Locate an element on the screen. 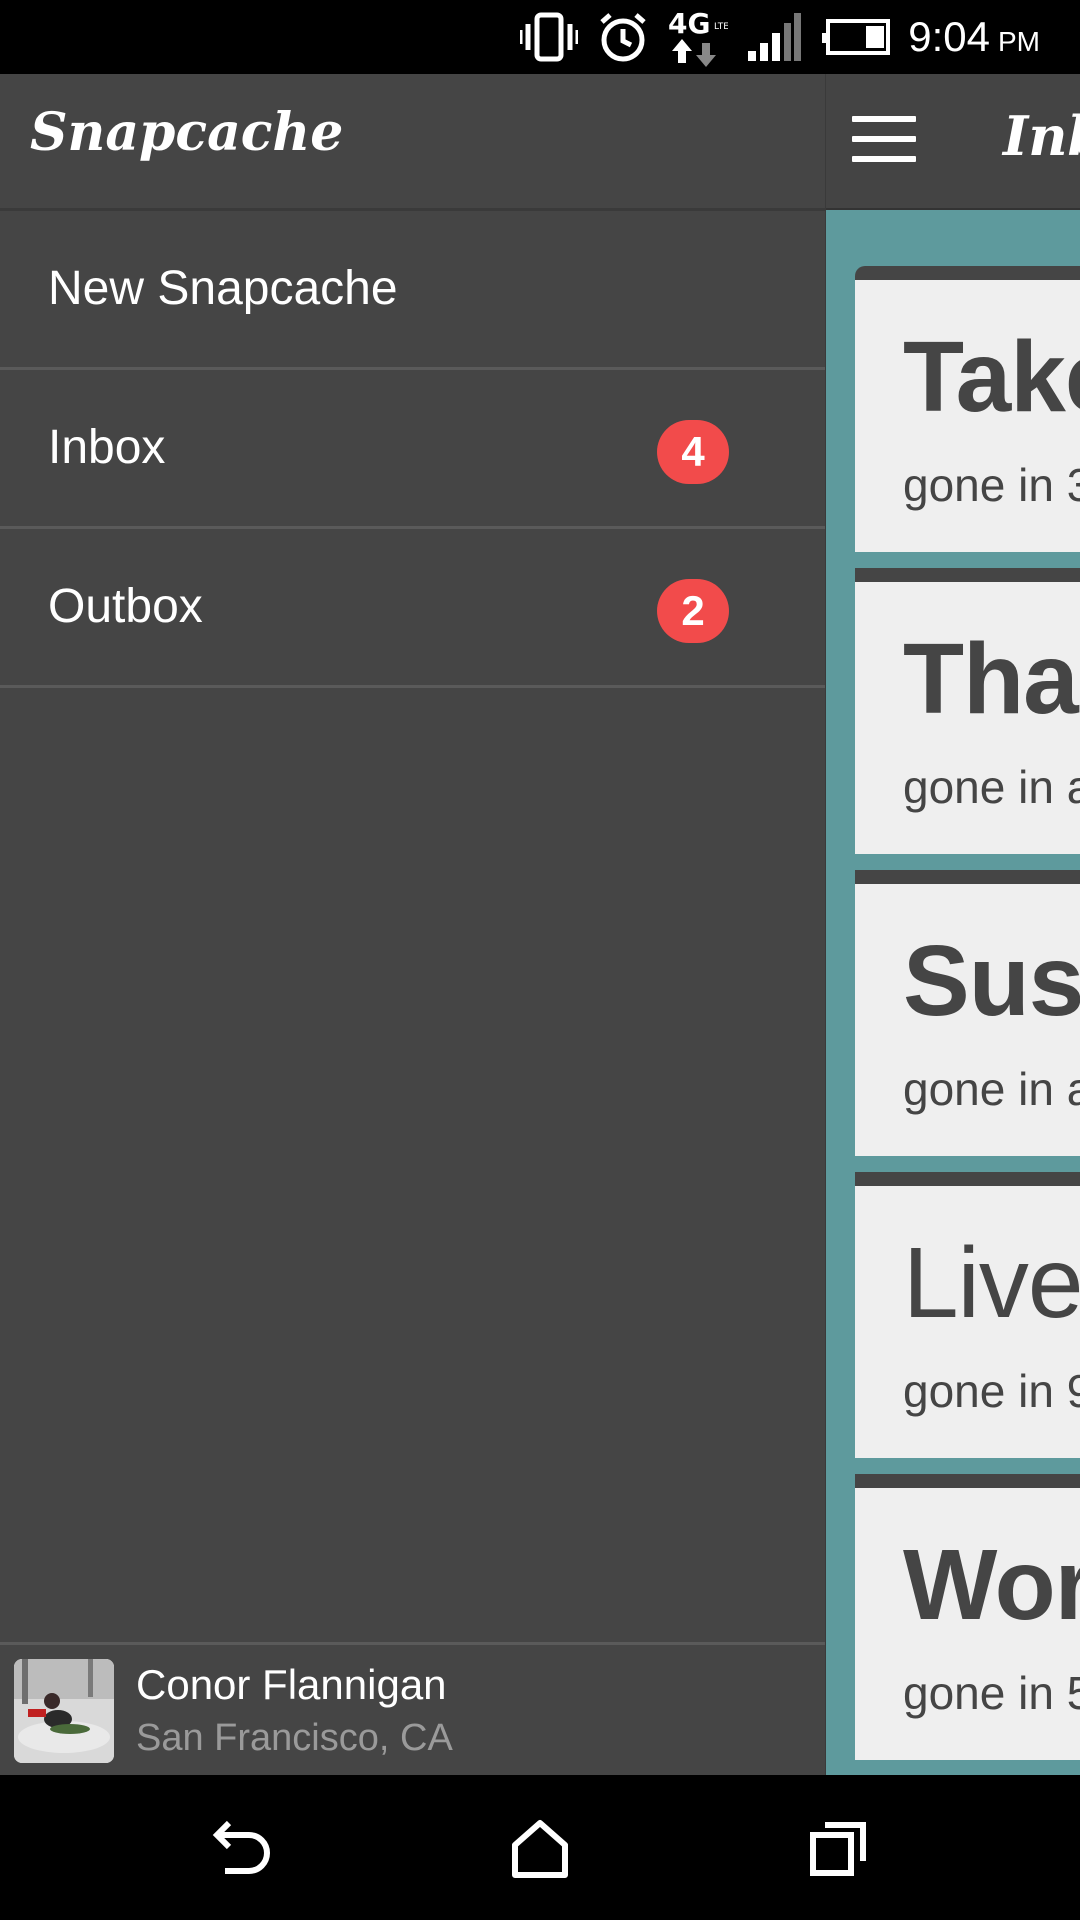 This screenshot has height=1920, width=1080. app-title: Inb is located at coordinates (1041, 136).